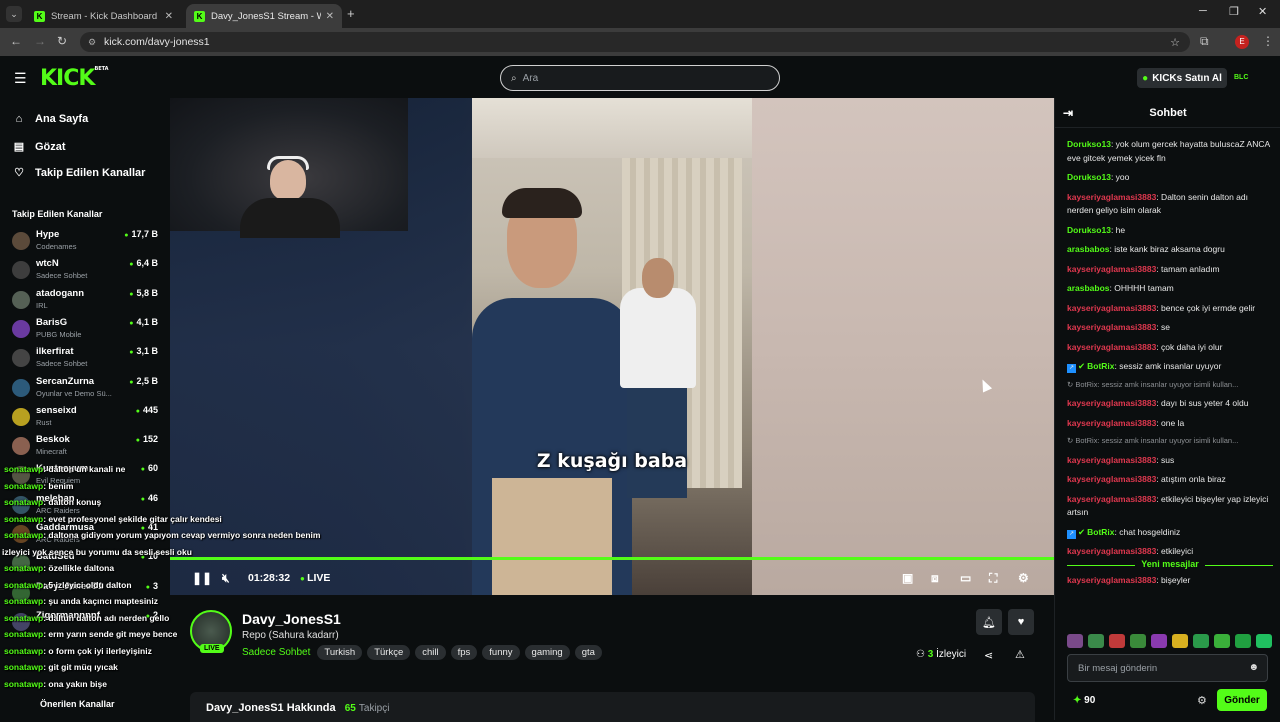 The width and height of the screenshot is (1280, 722). I want to click on url-field: ⚙ kick.com/davy-joness1 ☆, so click(635, 42).